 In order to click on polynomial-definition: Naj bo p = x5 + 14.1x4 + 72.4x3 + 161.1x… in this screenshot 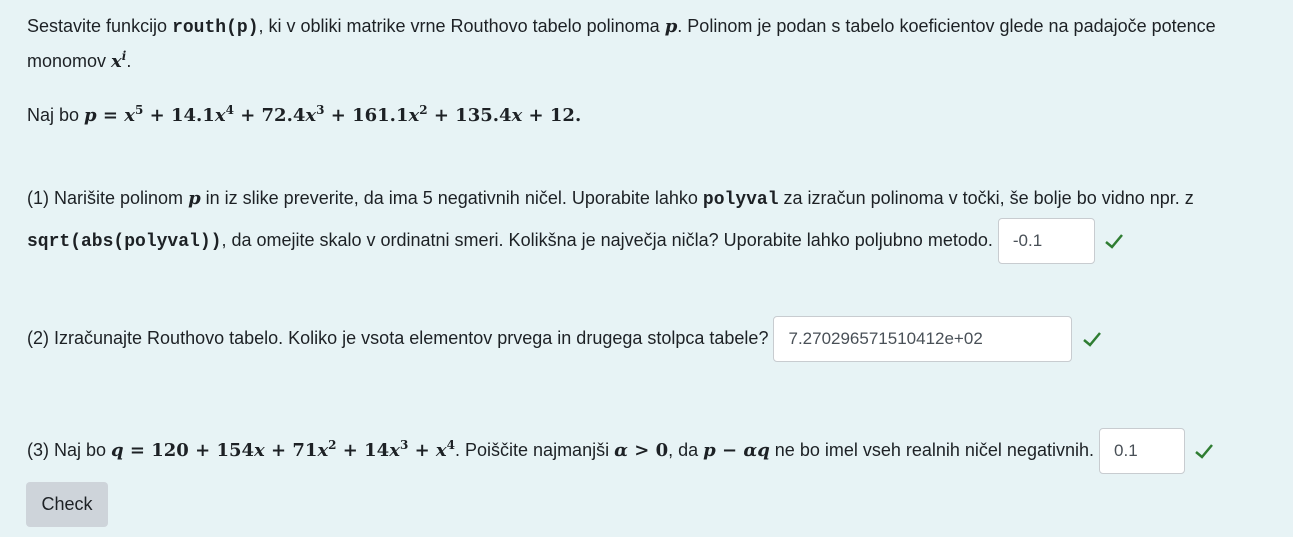, I will do `click(304, 114)`.